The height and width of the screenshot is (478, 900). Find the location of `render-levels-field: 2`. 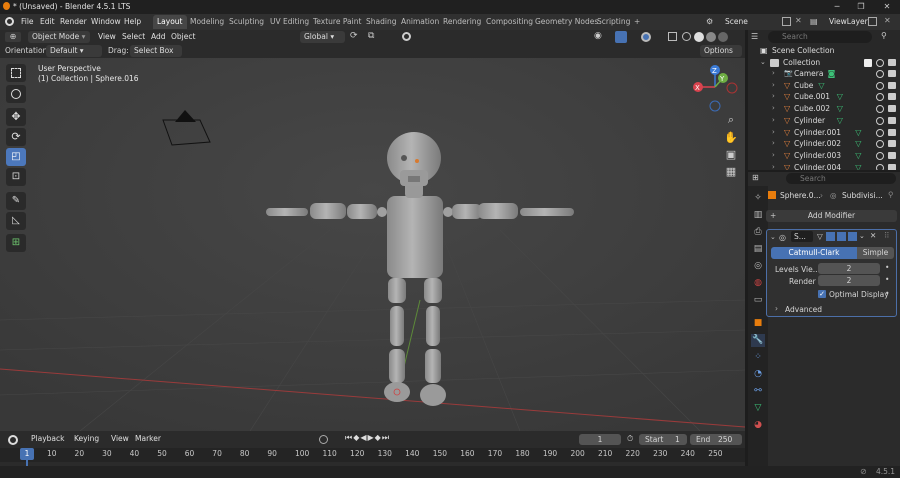

render-levels-field: 2 is located at coordinates (849, 280).